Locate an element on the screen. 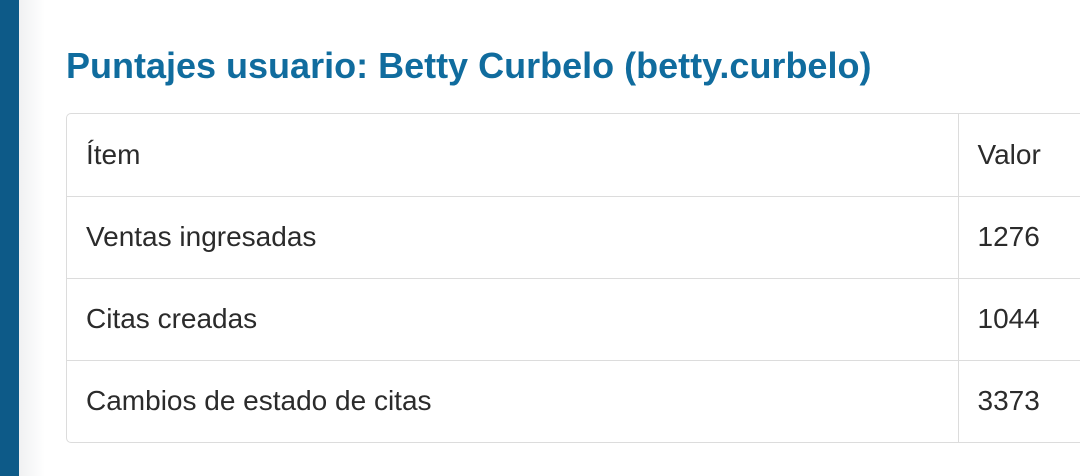 This screenshot has width=1080, height=476. column-header-value: Valor is located at coordinates (1018, 155).